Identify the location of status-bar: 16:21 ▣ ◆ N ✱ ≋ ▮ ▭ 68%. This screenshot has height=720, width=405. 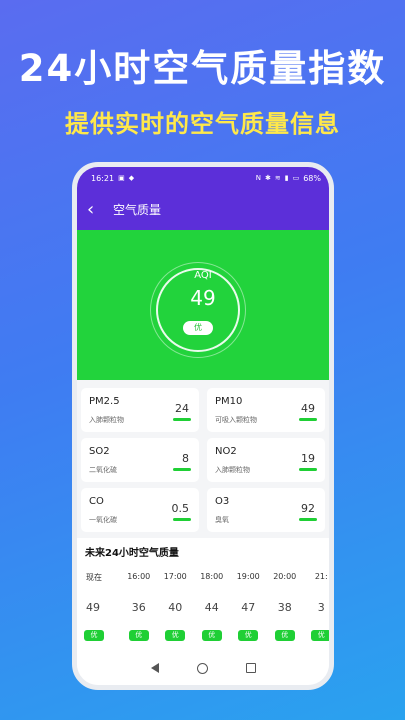
(203, 178).